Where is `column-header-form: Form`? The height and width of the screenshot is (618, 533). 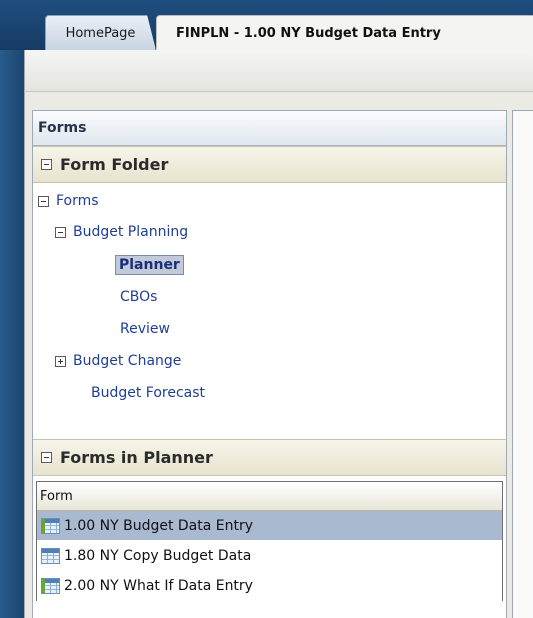
column-header-form: Form is located at coordinates (269, 496).